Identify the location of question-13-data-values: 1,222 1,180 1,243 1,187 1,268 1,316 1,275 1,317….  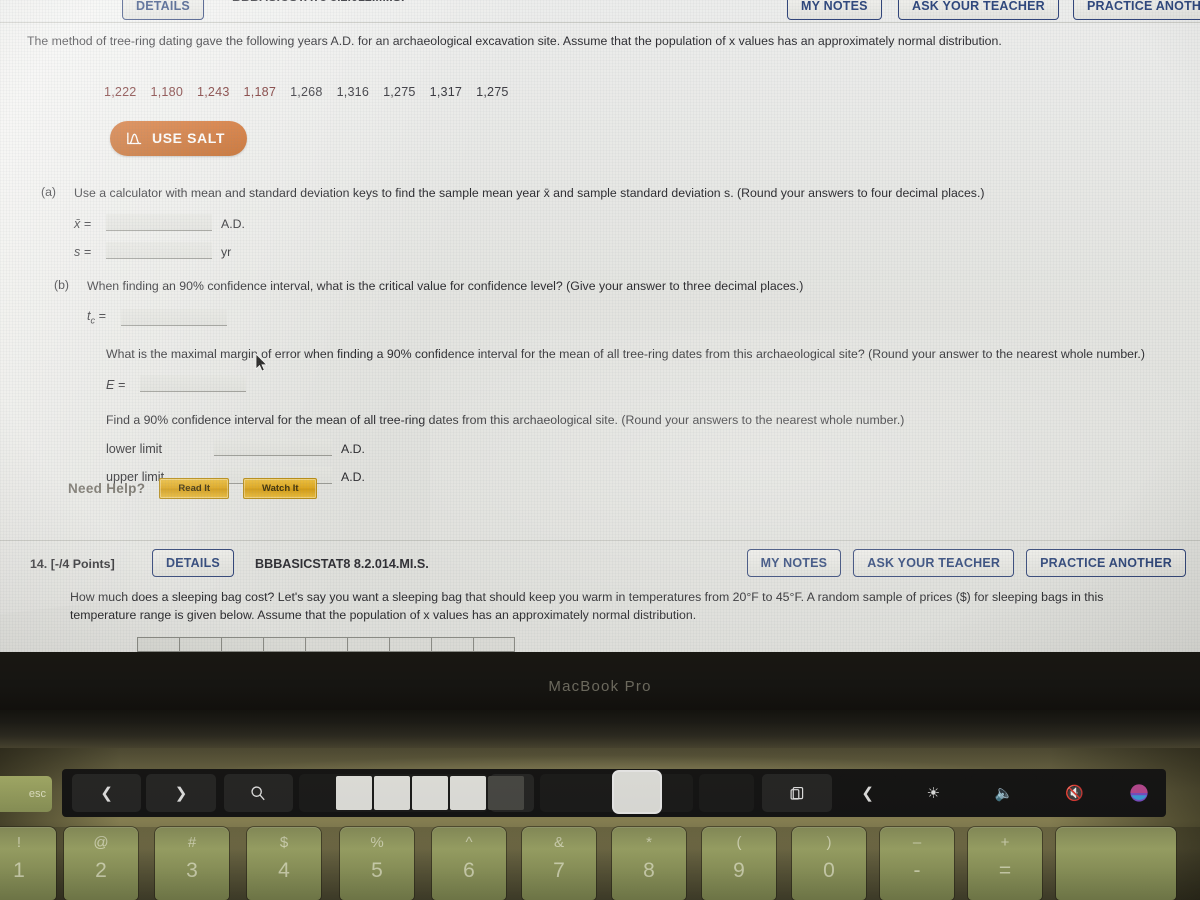
(313, 92).